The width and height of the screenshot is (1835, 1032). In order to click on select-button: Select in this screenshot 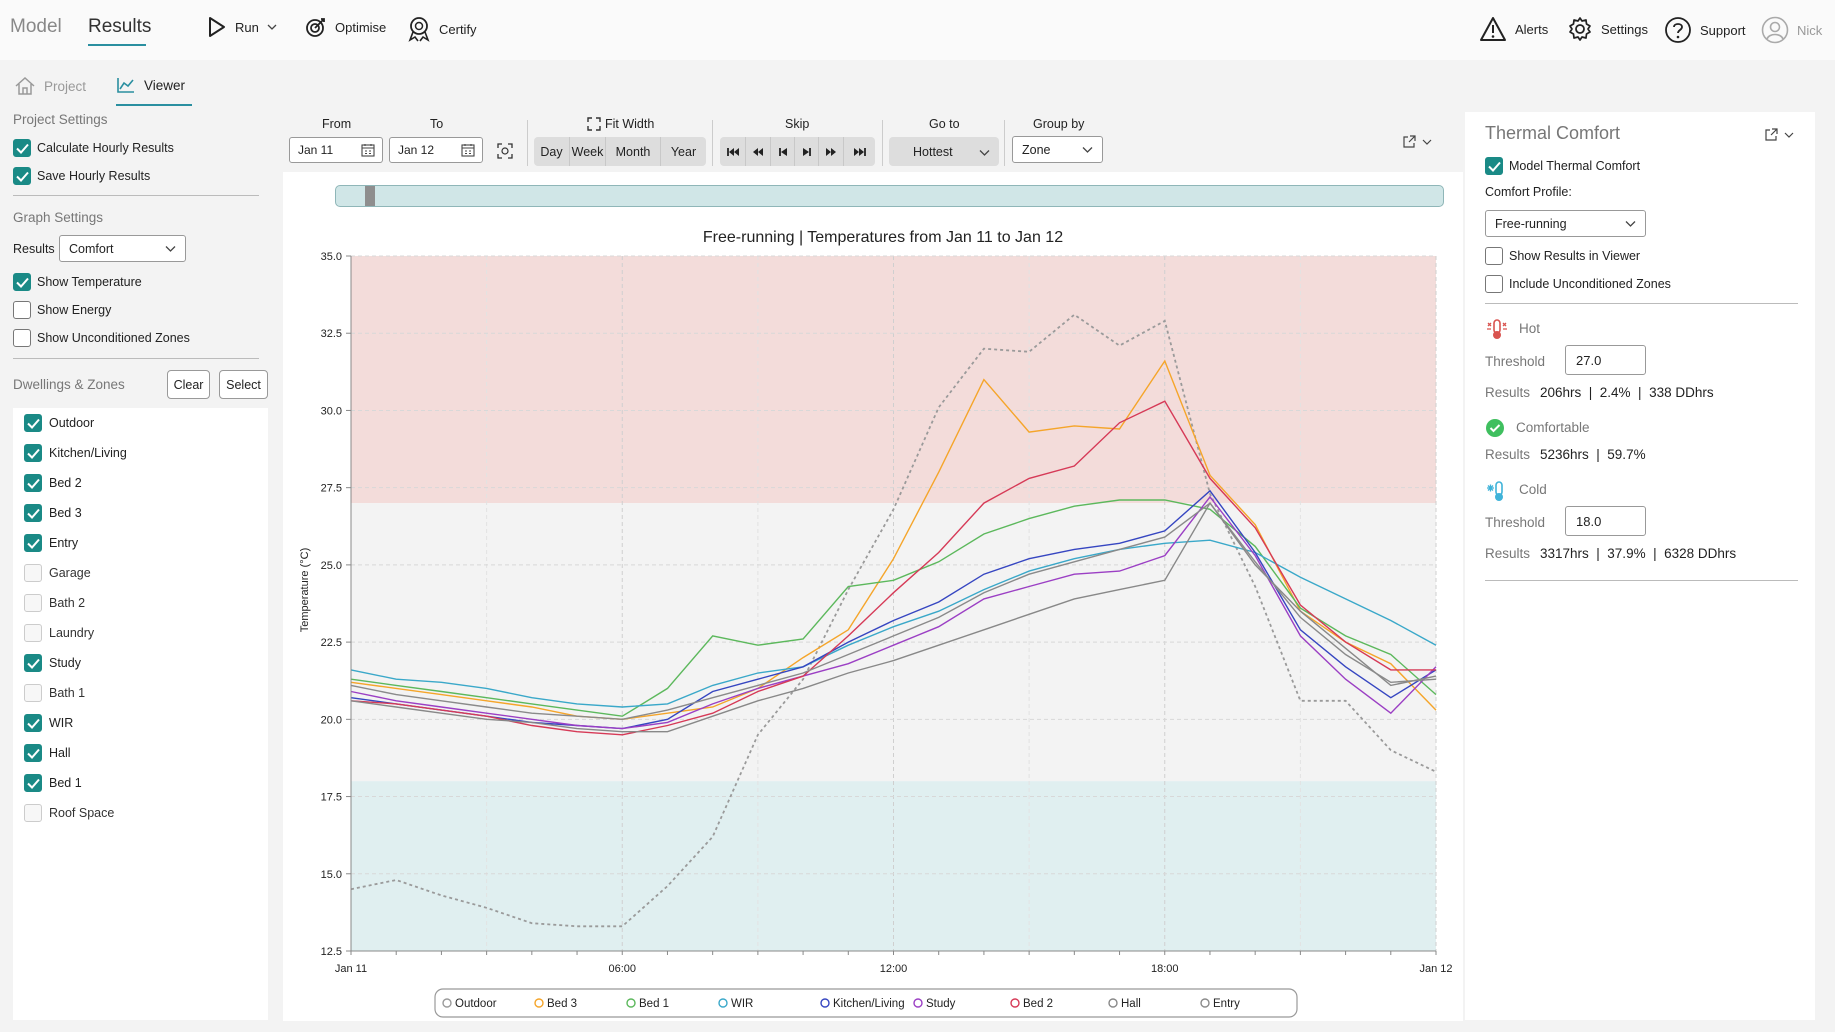, I will do `click(243, 384)`.